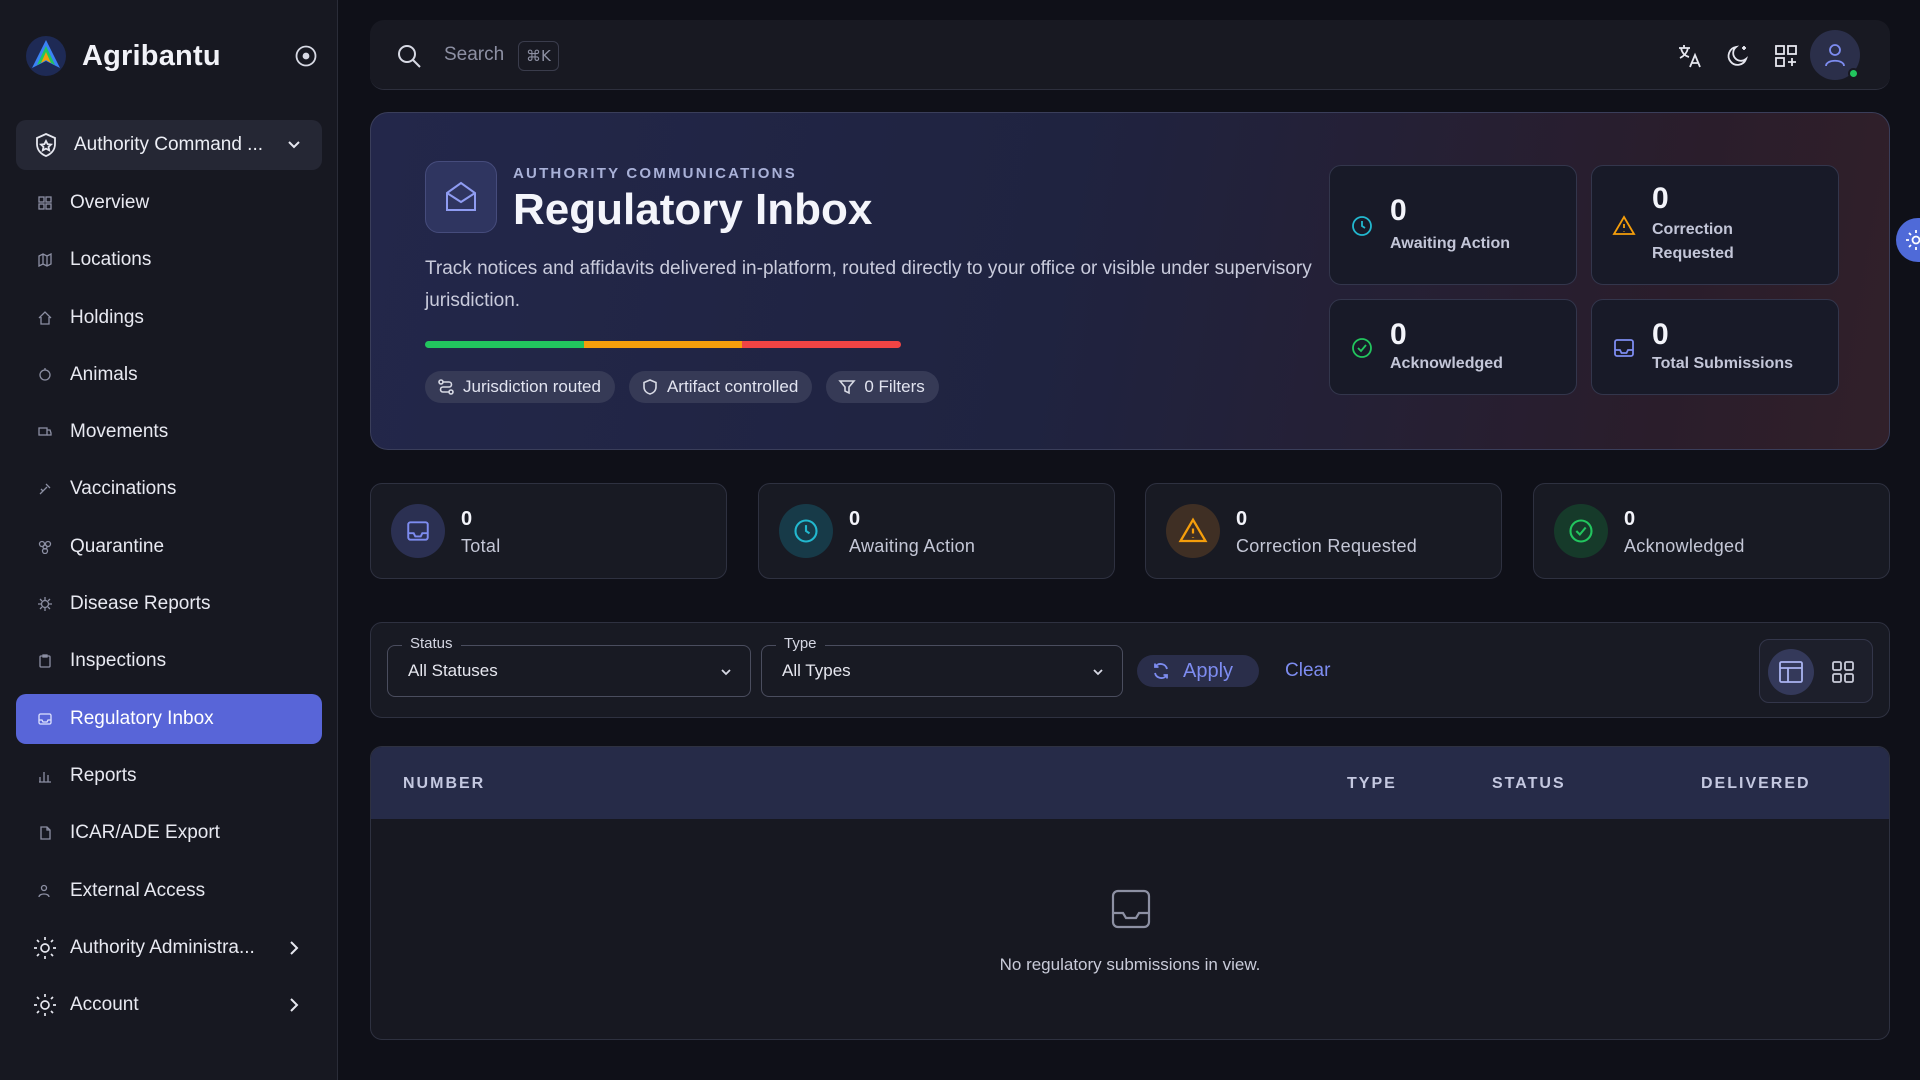 The width and height of the screenshot is (1920, 1080). I want to click on syringe-icon, so click(45, 489).